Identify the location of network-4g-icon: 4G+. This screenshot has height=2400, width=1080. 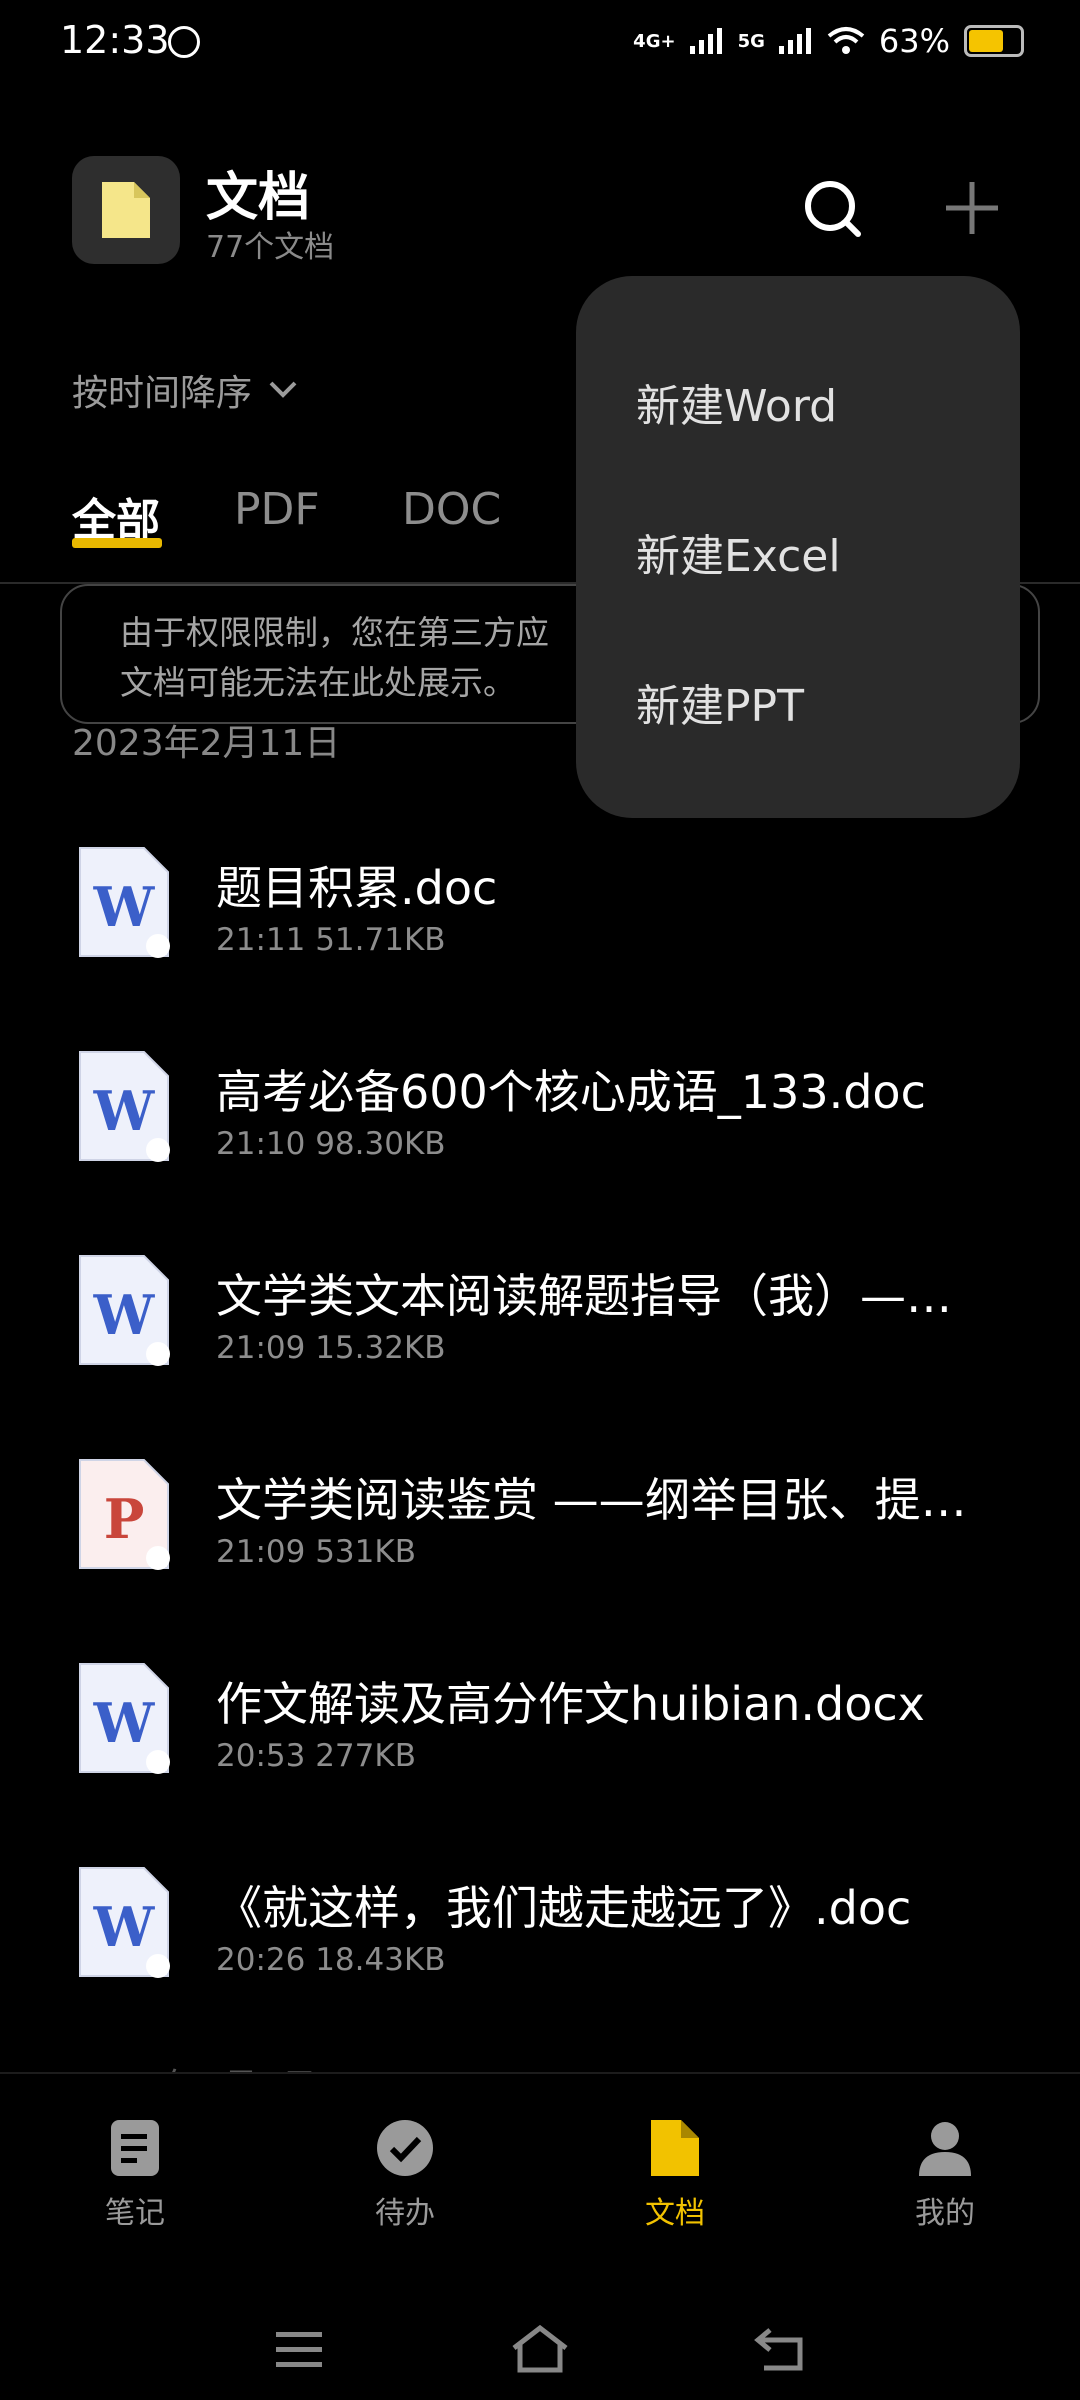
(654, 41).